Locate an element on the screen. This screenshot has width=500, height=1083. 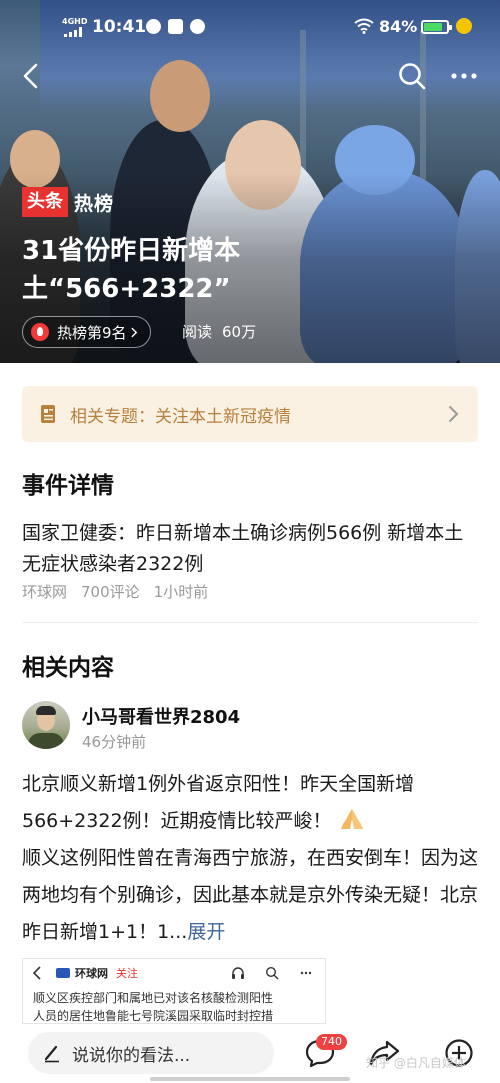
post-line-1: 北京顺义新增1例外省返京阳性！昨天全国新增566+2322例！近期疫情比较严峻！ is located at coordinates (218, 802).